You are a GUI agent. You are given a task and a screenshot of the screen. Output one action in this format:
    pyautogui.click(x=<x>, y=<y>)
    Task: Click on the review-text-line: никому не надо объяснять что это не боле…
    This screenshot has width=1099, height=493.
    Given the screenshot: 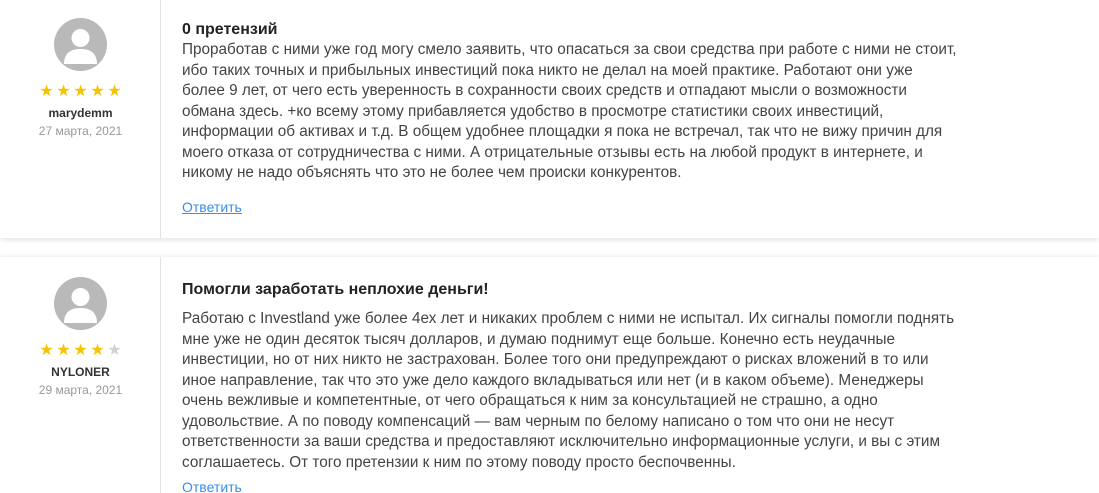 What is the action you would take?
    pyautogui.click(x=432, y=172)
    